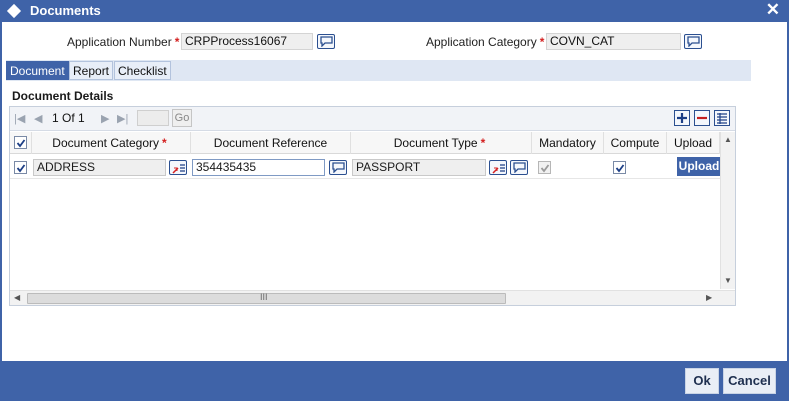 Image resolution: width=789 pixels, height=401 pixels. I want to click on column-header-upload: Upload, so click(693, 143).